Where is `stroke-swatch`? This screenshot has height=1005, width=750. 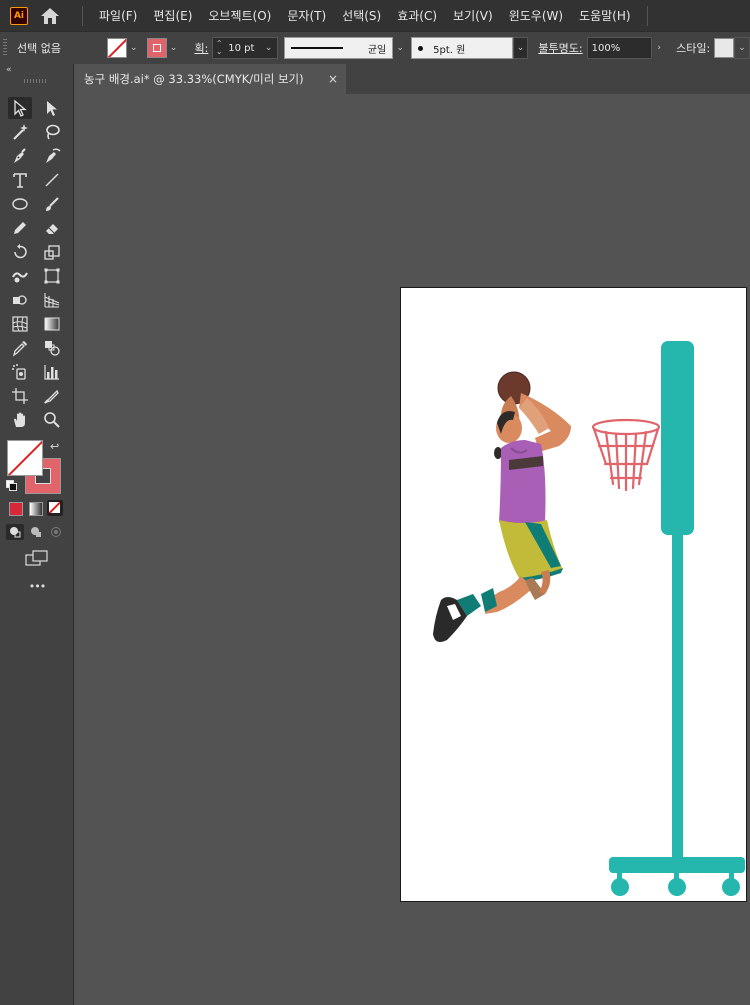 stroke-swatch is located at coordinates (156, 48).